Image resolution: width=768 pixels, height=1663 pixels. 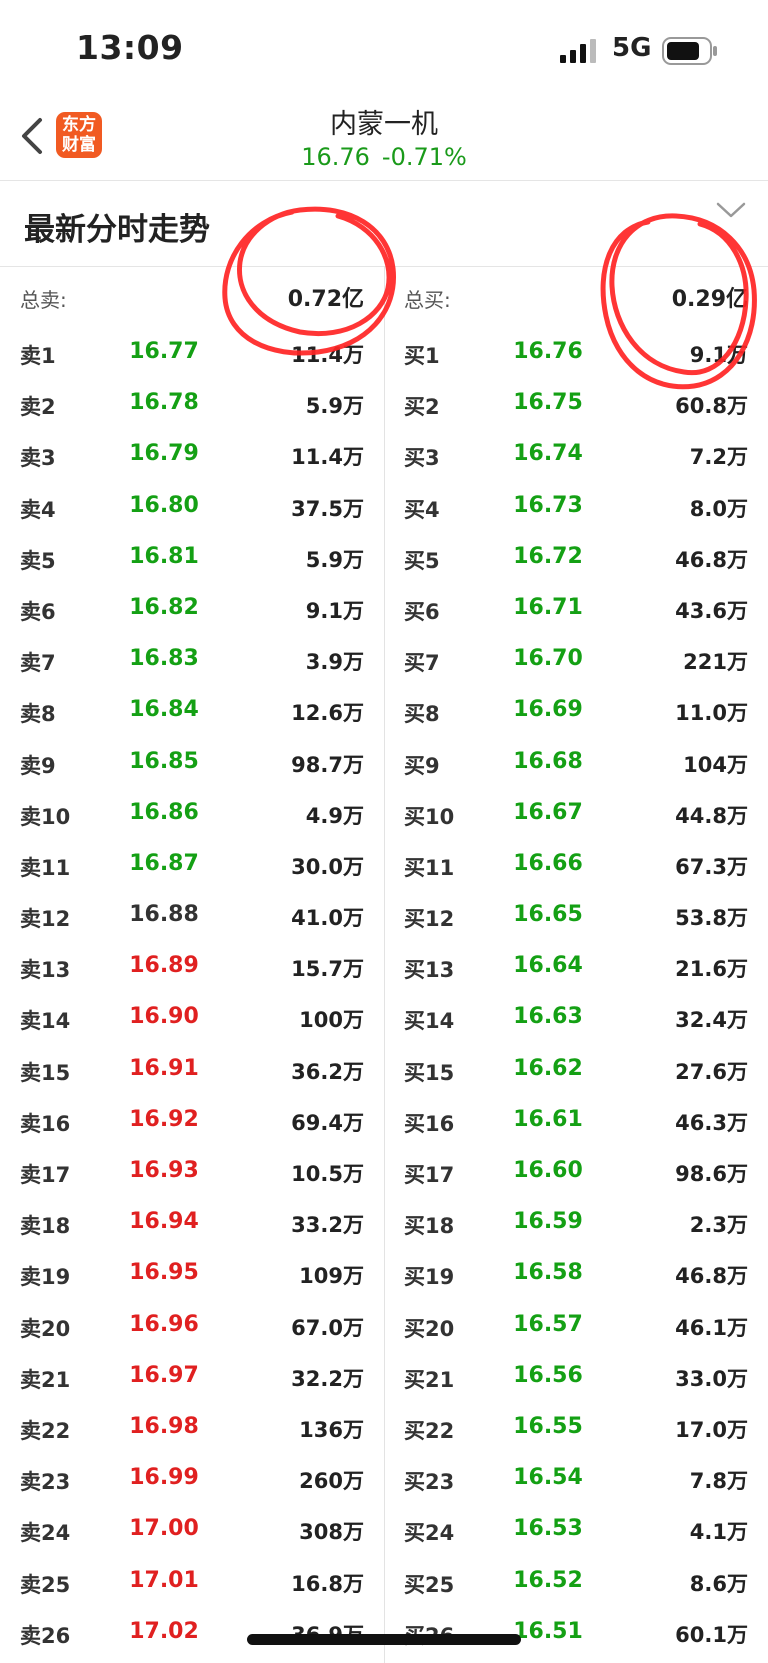 What do you see at coordinates (327, 1071) in the screenshot?
I see `sell-level-volume: 36.2万` at bounding box center [327, 1071].